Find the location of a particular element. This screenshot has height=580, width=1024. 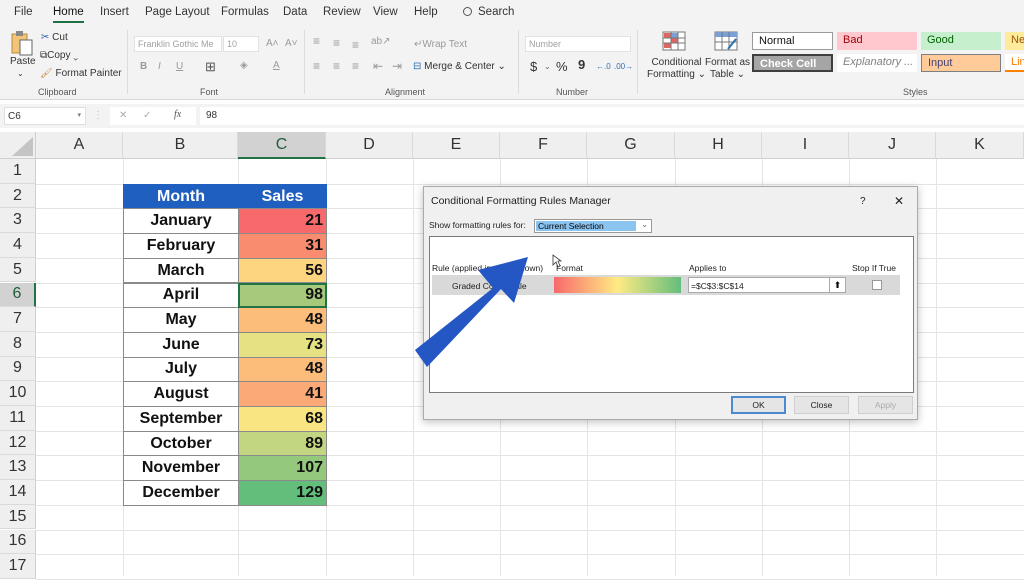

close-icon: ✕ is located at coordinates (899, 201).